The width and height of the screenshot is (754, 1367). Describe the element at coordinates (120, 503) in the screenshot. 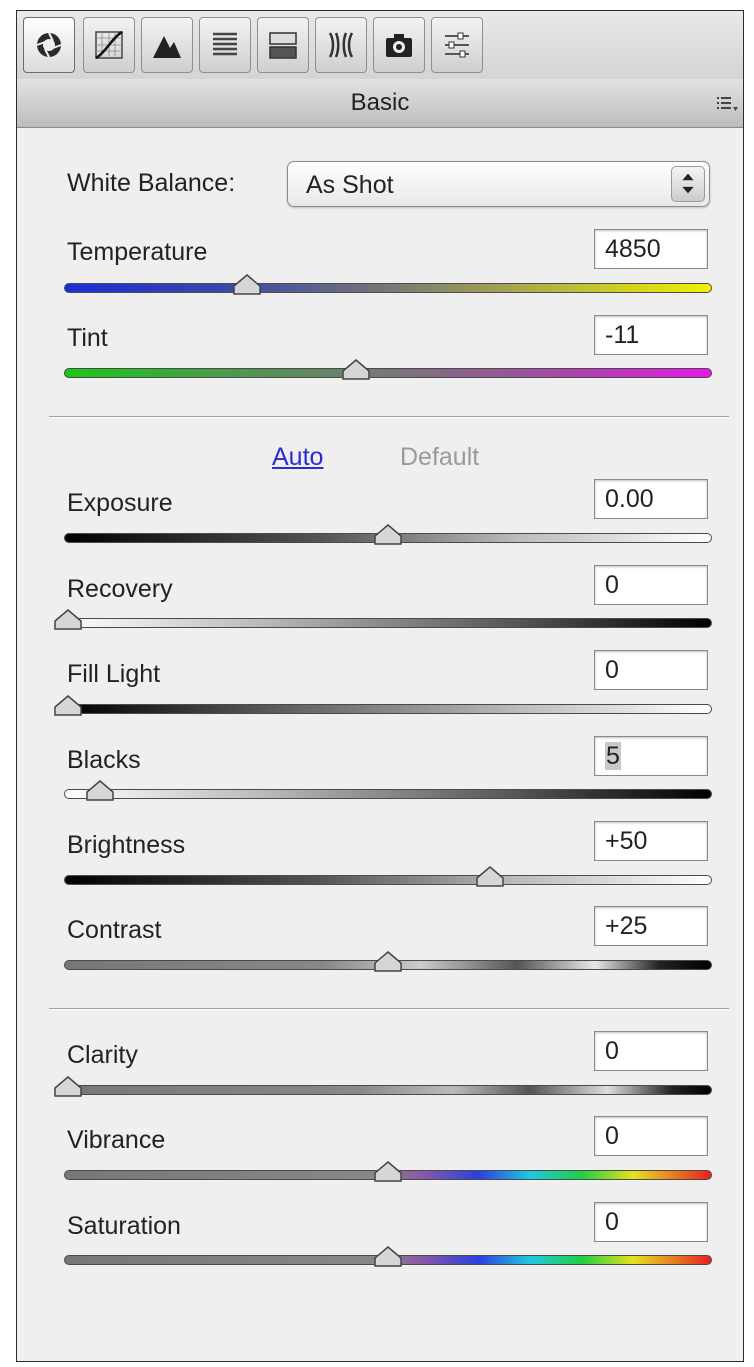

I see `exposure-label: Exposure` at that location.